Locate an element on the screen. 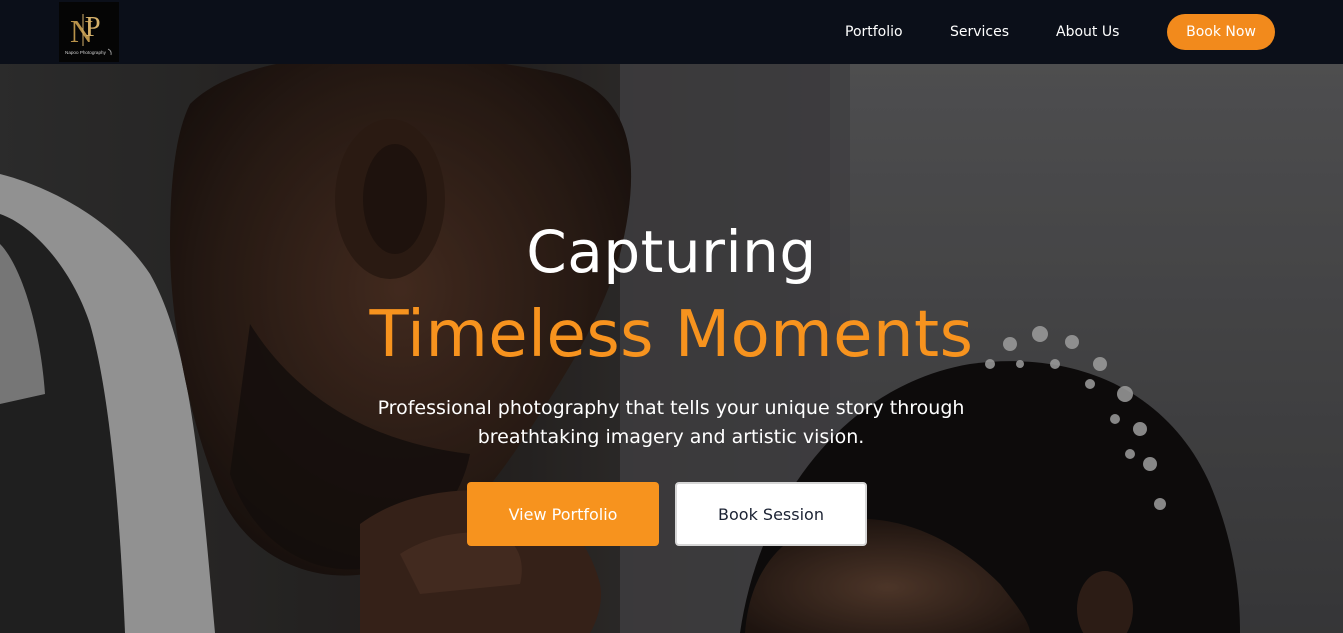 This screenshot has height=633, width=1343. nav-link-portfolio: Portfolio is located at coordinates (874, 32).